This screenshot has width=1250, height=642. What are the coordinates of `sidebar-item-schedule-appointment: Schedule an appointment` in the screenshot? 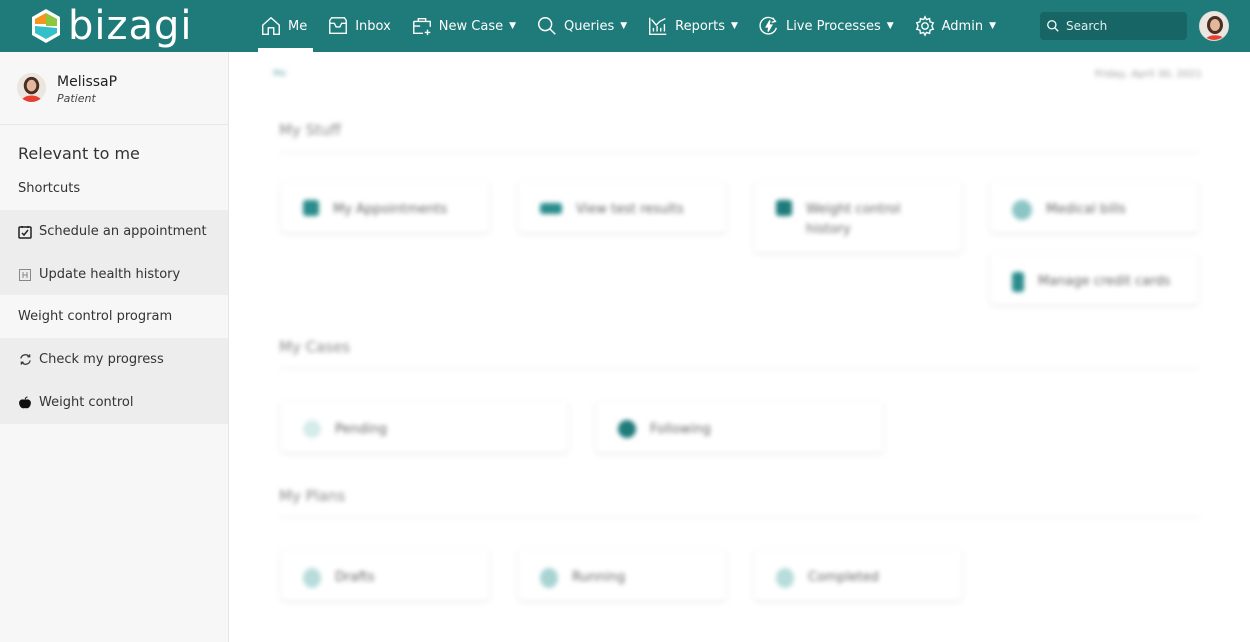 It's located at (114, 231).